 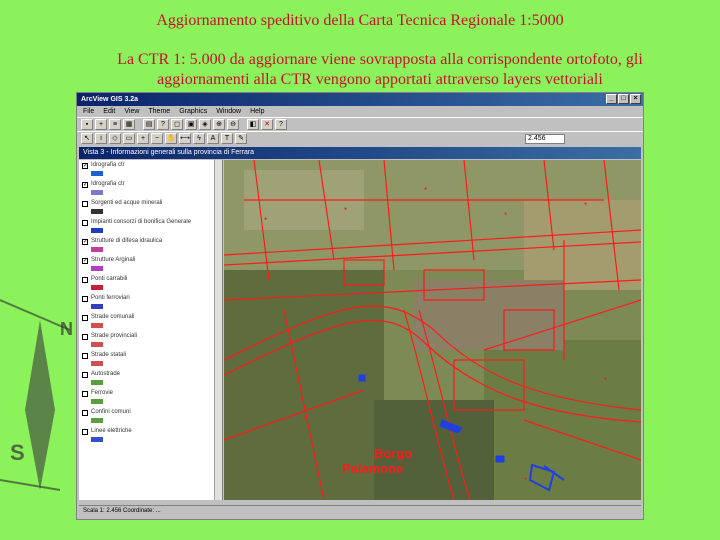 What do you see at coordinates (127, 241) in the screenshot?
I see `legend-item-label: Strutture di difesa idraulica` at bounding box center [127, 241].